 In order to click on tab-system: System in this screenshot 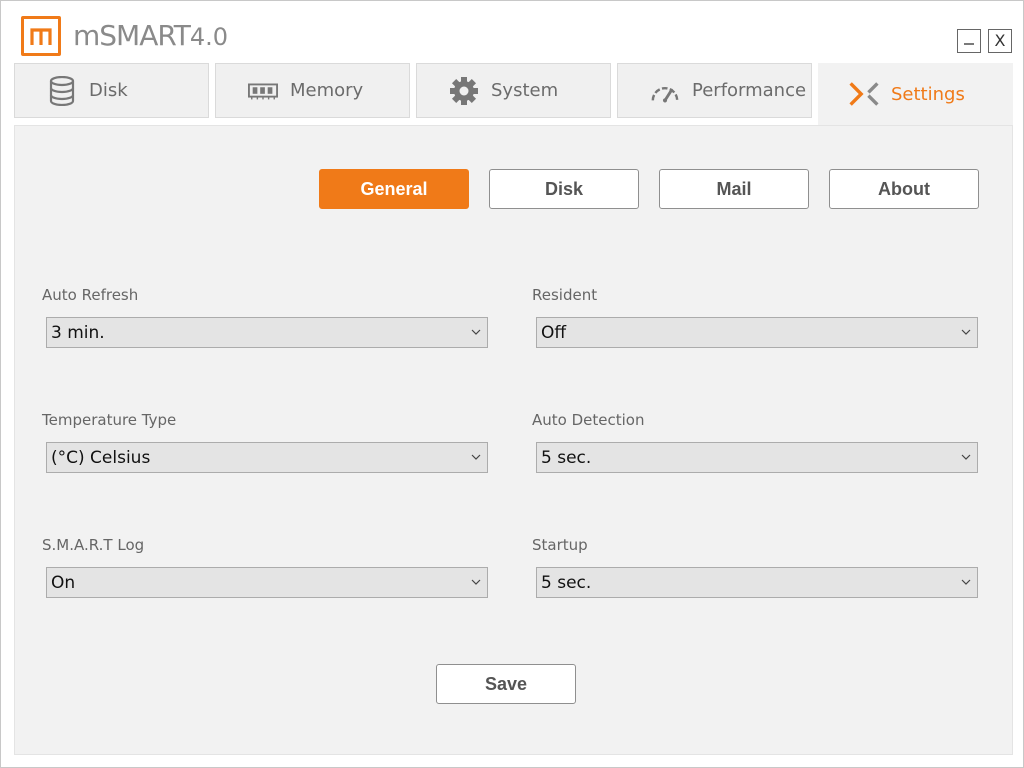, I will do `click(513, 90)`.